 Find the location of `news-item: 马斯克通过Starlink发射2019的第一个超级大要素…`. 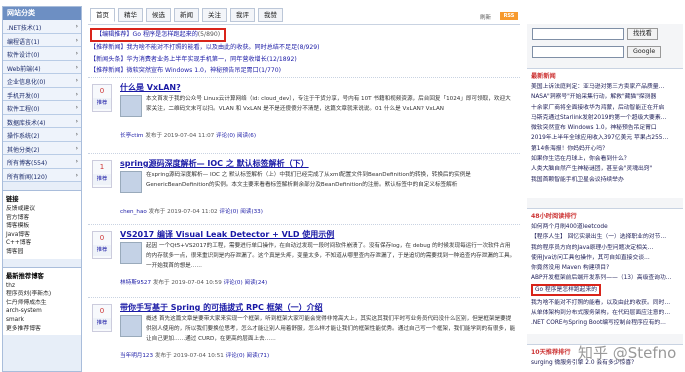

news-item: 马斯克通过Starlink发射2019的第一个超级大要素… is located at coordinates (605, 118).